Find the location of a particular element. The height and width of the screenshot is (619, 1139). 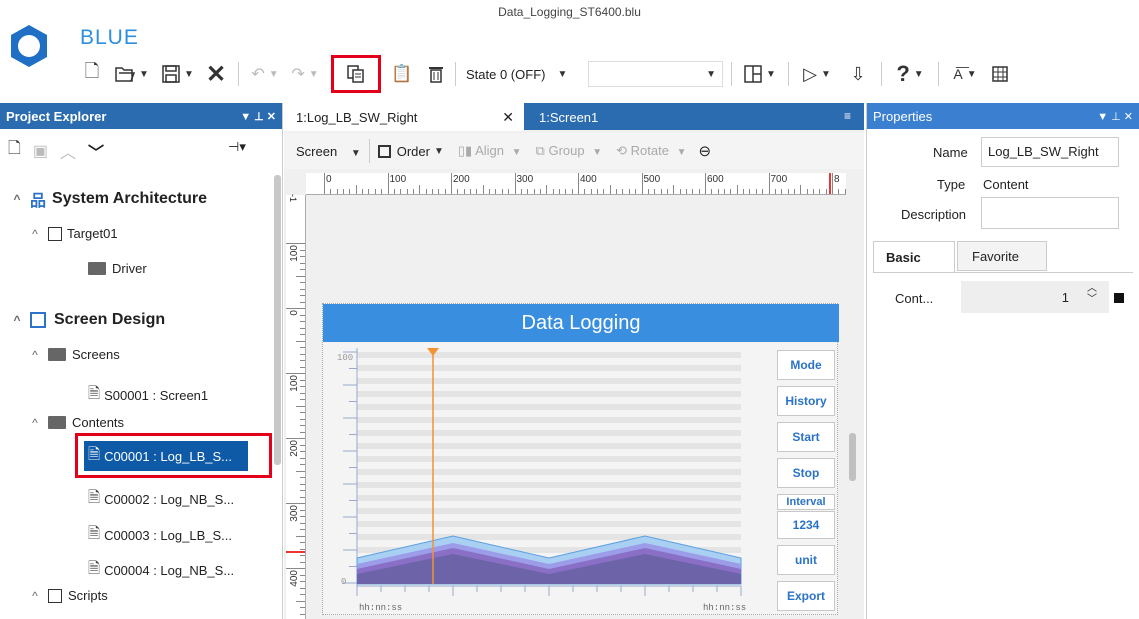

tree-system-architecture: ^ 品 System Architecture is located at coordinates (109, 199).